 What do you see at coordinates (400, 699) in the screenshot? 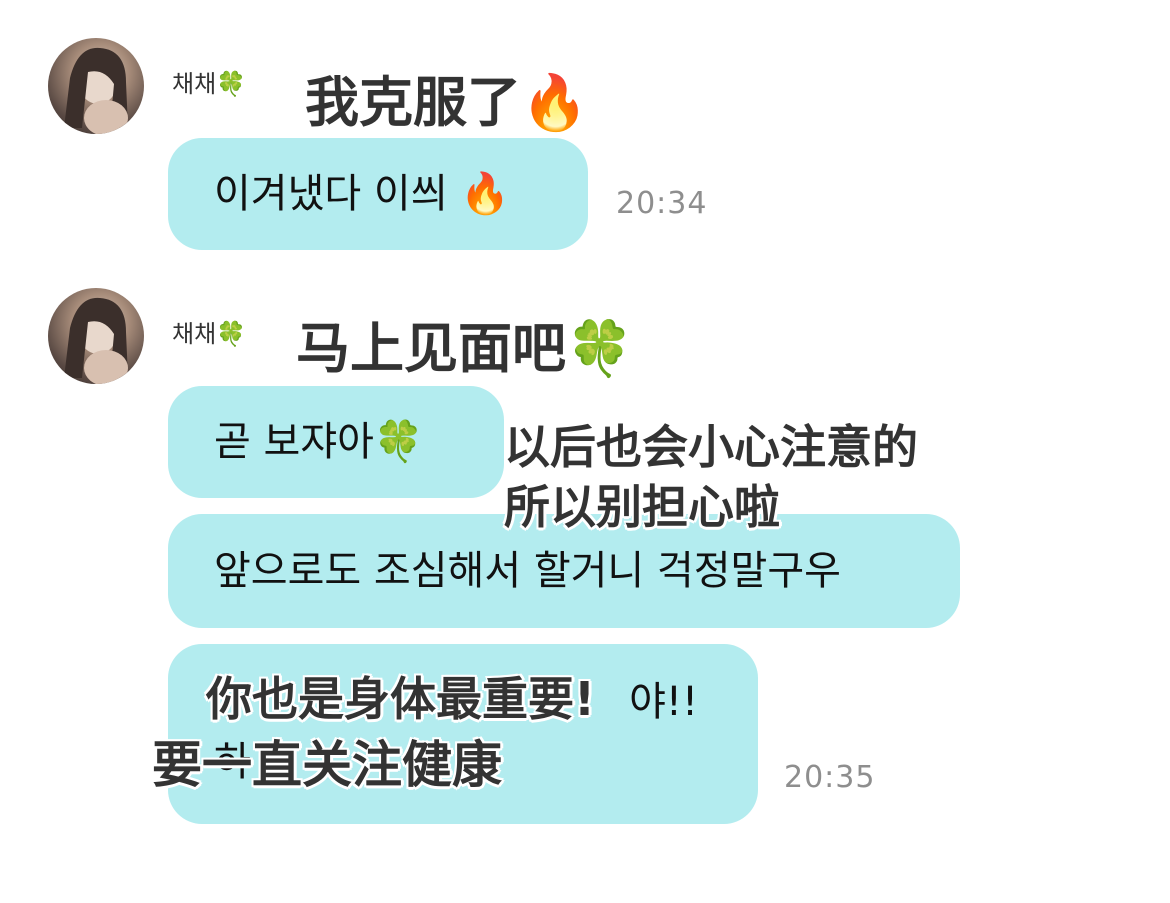
I see `caption-overlay: 你也是身体最重要!` at bounding box center [400, 699].